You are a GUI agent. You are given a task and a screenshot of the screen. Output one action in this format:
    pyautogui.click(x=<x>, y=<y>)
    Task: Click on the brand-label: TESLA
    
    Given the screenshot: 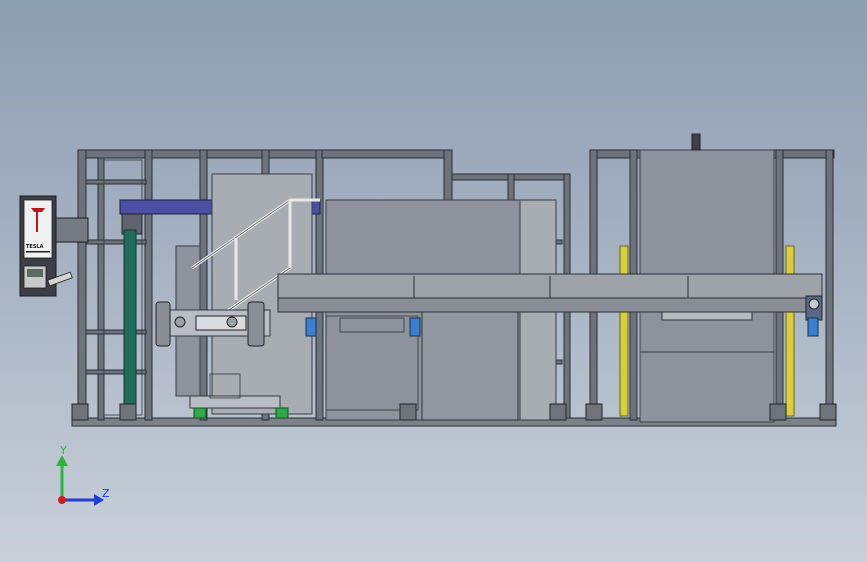 What is the action you would take?
    pyautogui.click(x=35, y=247)
    